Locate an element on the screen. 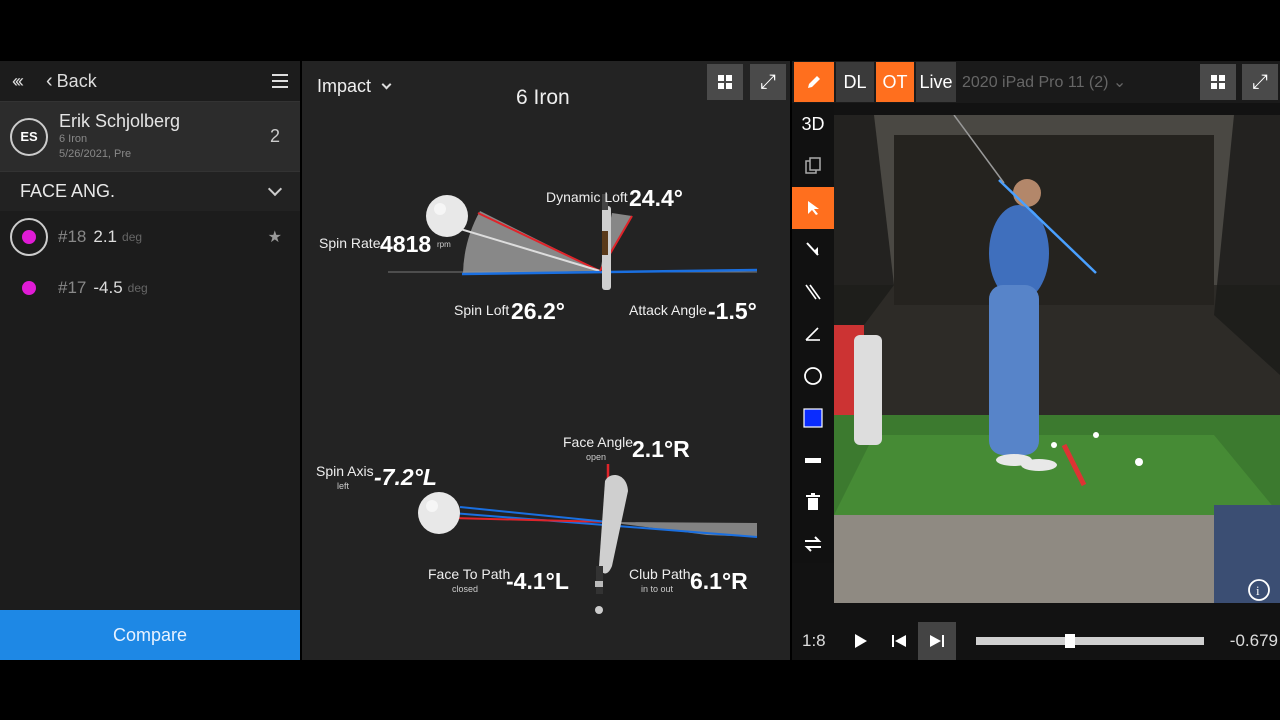 The height and width of the screenshot is (720, 1280). playback-controls: 1:8 -0.679 is located at coordinates (1036, 640).